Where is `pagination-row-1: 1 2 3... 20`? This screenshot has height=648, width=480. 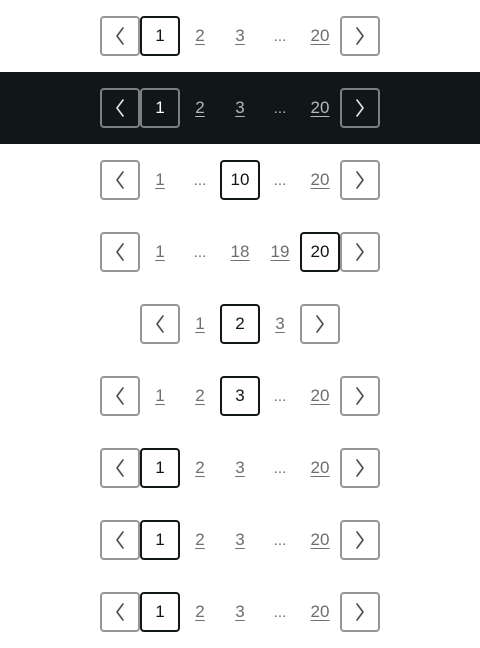 pagination-row-1: 1 2 3... 20 is located at coordinates (240, 36).